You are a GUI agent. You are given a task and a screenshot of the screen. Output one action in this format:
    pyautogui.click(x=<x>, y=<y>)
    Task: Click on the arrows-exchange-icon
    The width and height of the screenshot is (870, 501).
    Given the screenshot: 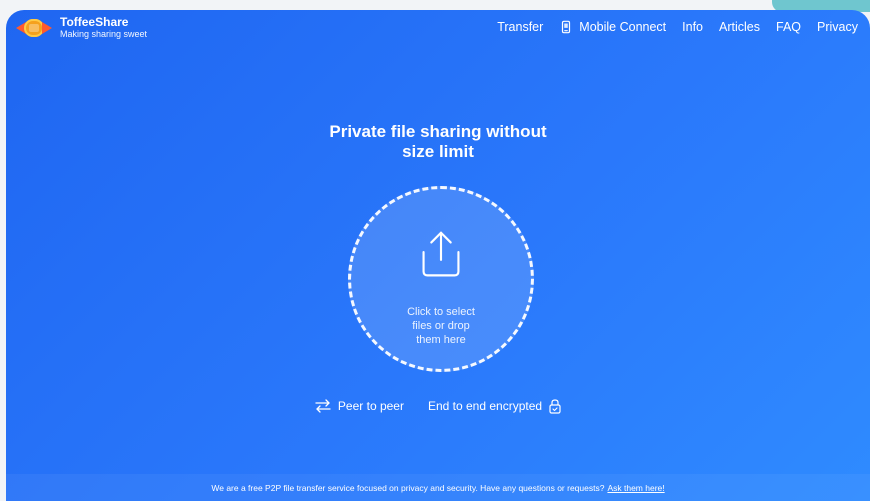 What is the action you would take?
    pyautogui.click(x=323, y=406)
    